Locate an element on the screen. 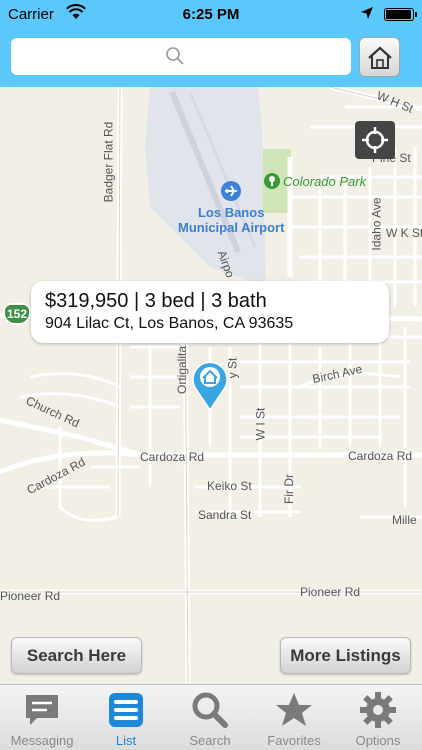 The image size is (422, 750). clock: 6:25 PM is located at coordinates (211, 14).